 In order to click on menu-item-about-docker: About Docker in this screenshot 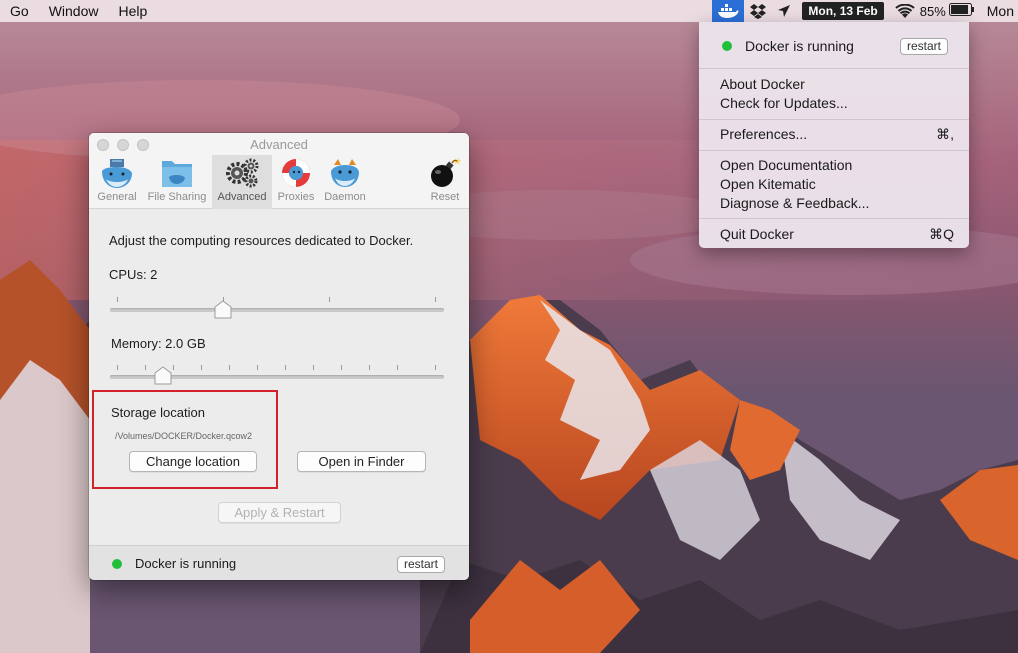, I will do `click(837, 84)`.